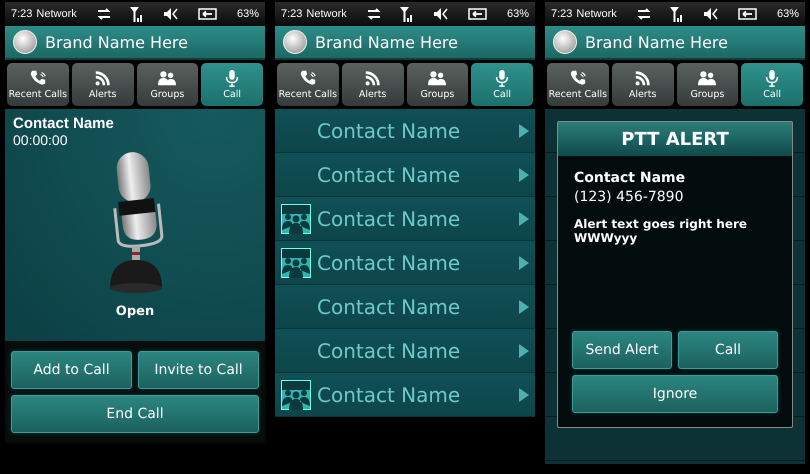  What do you see at coordinates (135, 311) in the screenshot?
I see `mic-state: Open` at bounding box center [135, 311].